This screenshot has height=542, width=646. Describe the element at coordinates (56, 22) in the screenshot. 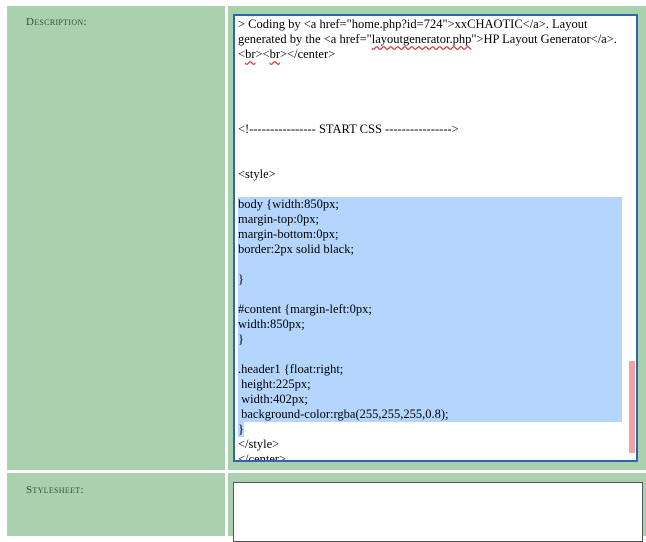

I see `description-label: Description:` at that location.